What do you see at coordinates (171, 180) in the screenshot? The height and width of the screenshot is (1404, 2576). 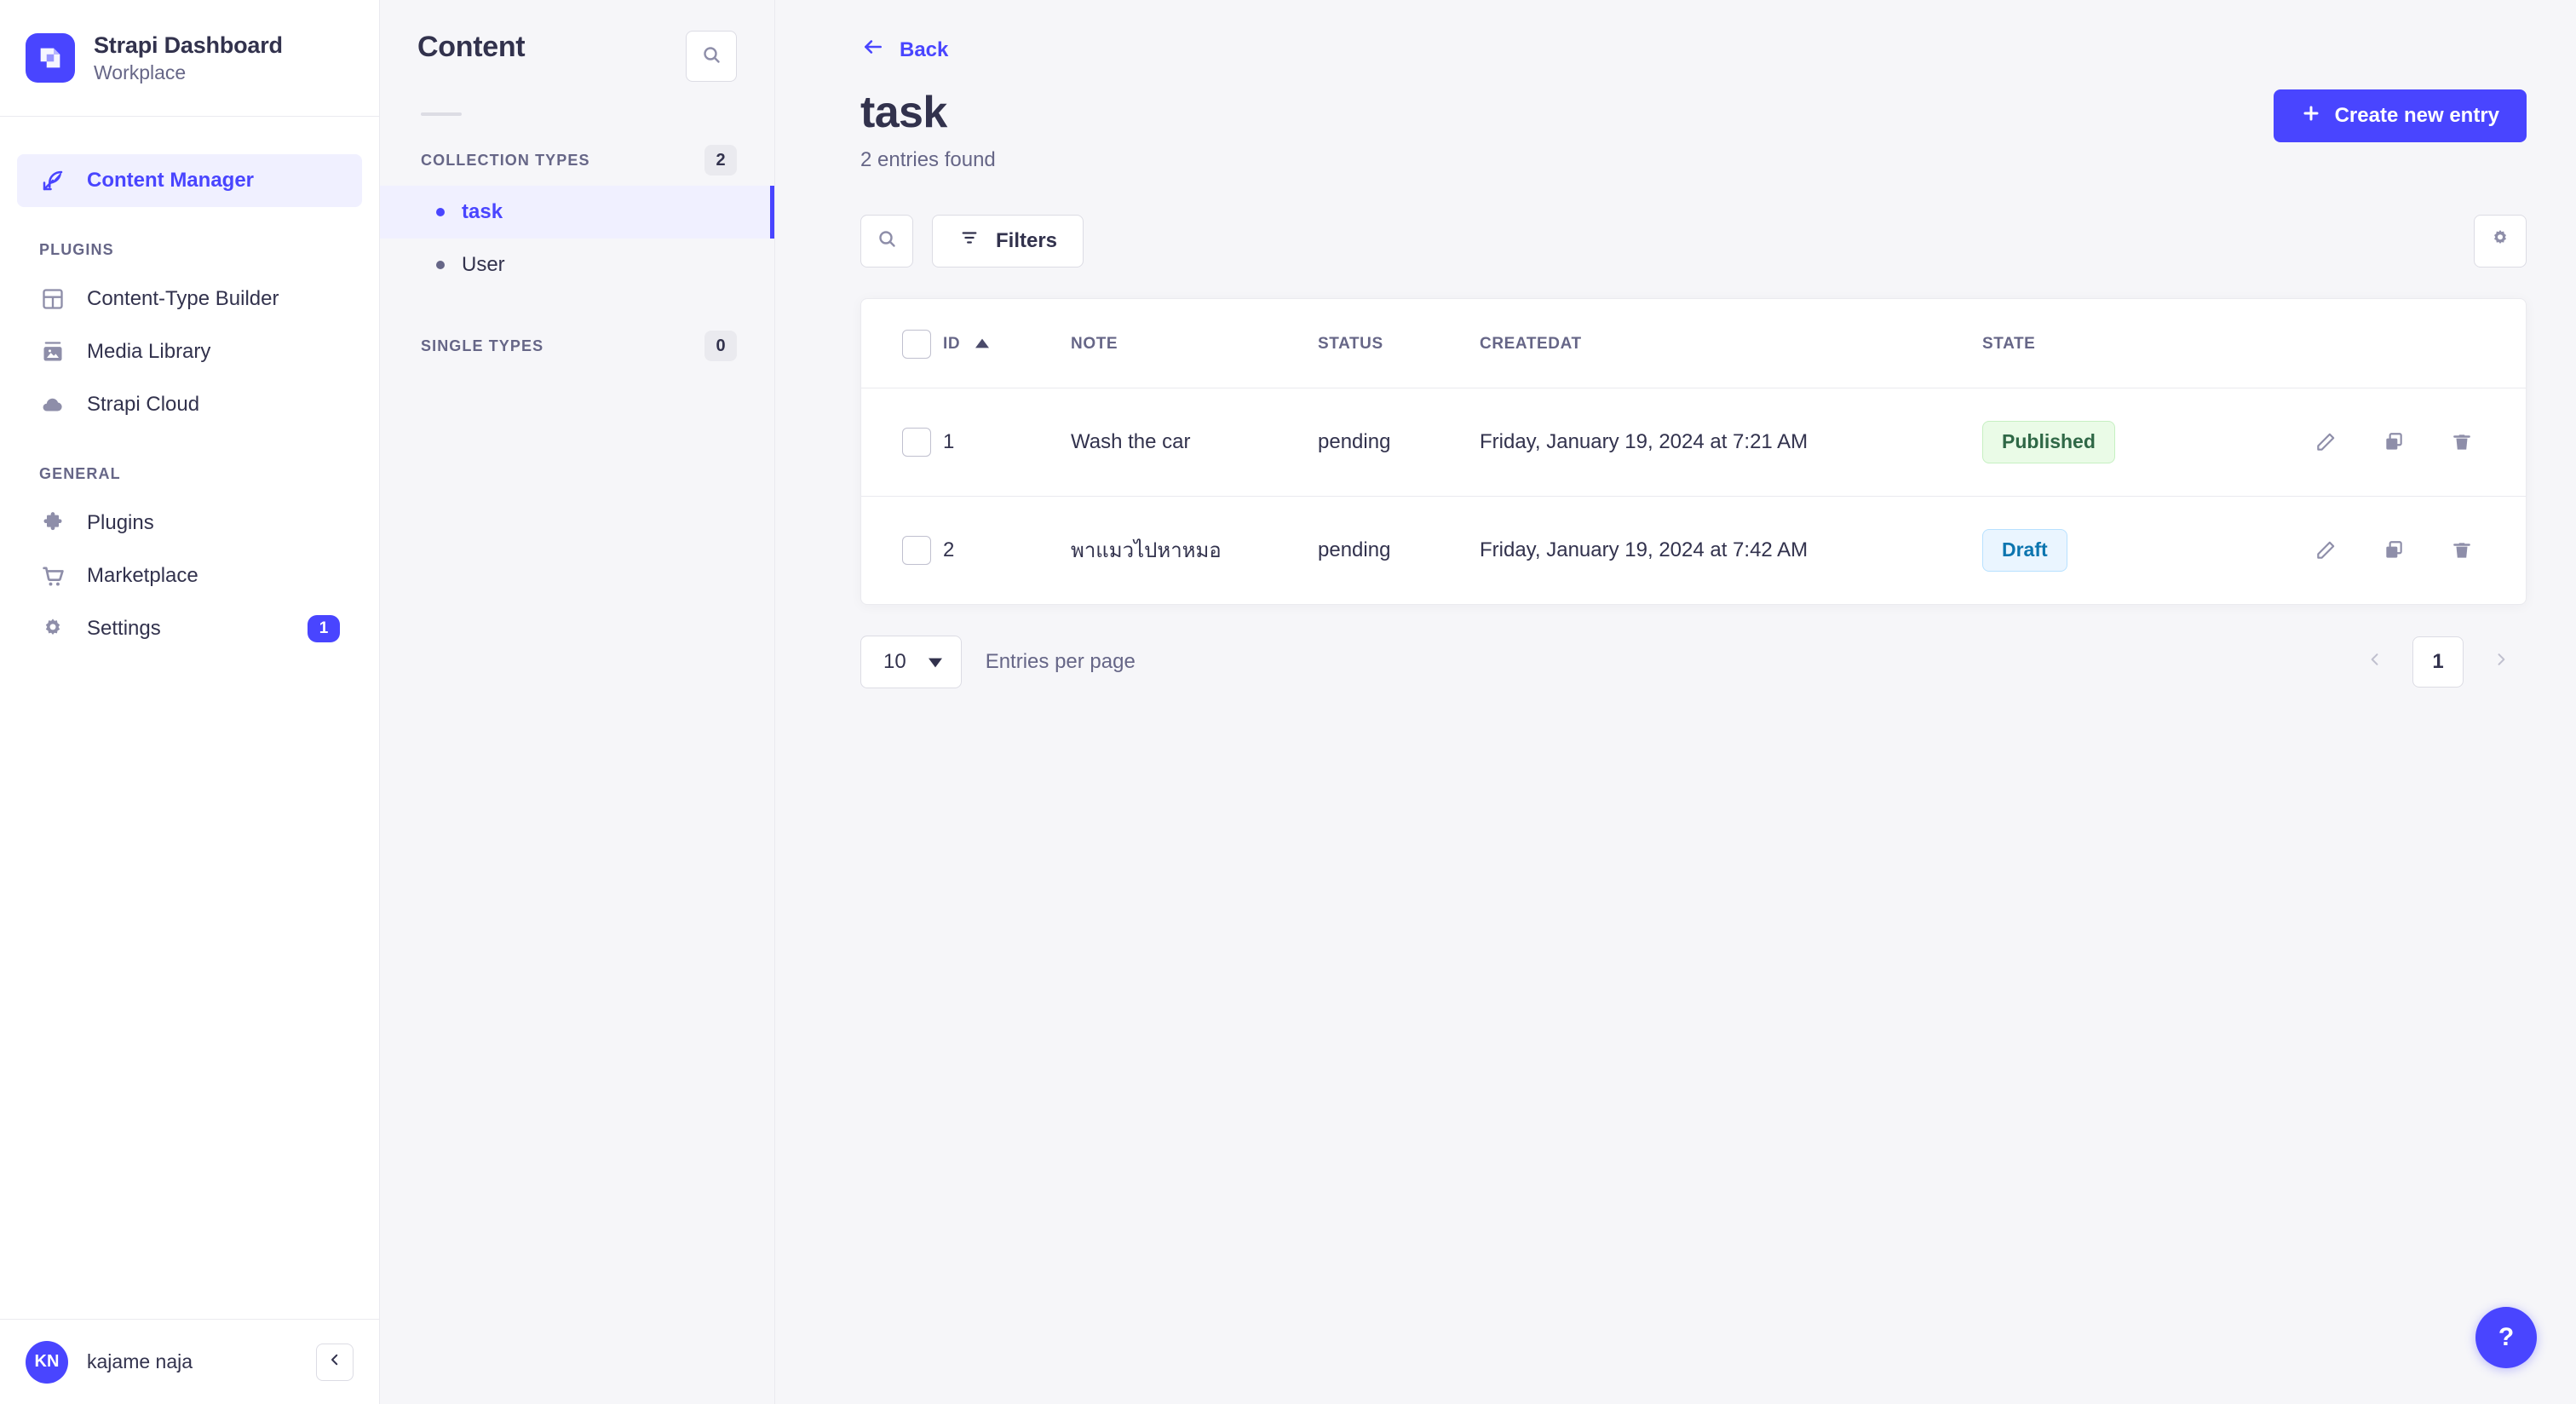 I see `sidebar-item-label: Content Manager` at bounding box center [171, 180].